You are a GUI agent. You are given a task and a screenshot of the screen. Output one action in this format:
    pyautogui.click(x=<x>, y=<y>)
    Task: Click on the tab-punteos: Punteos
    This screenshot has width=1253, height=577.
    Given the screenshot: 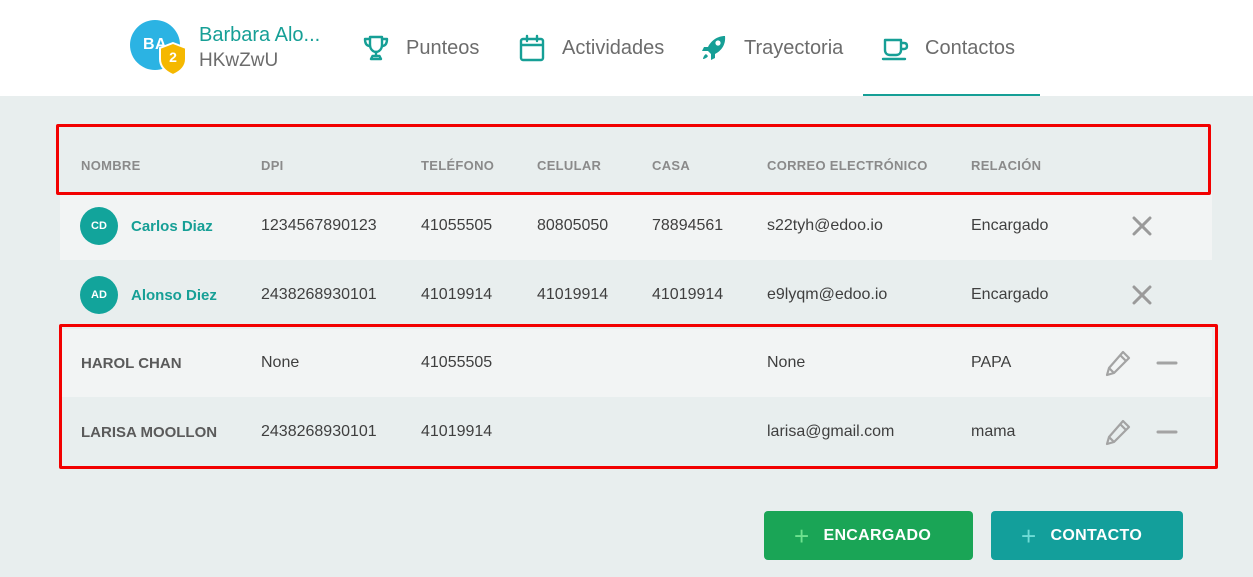 What is the action you would take?
    pyautogui.click(x=419, y=48)
    